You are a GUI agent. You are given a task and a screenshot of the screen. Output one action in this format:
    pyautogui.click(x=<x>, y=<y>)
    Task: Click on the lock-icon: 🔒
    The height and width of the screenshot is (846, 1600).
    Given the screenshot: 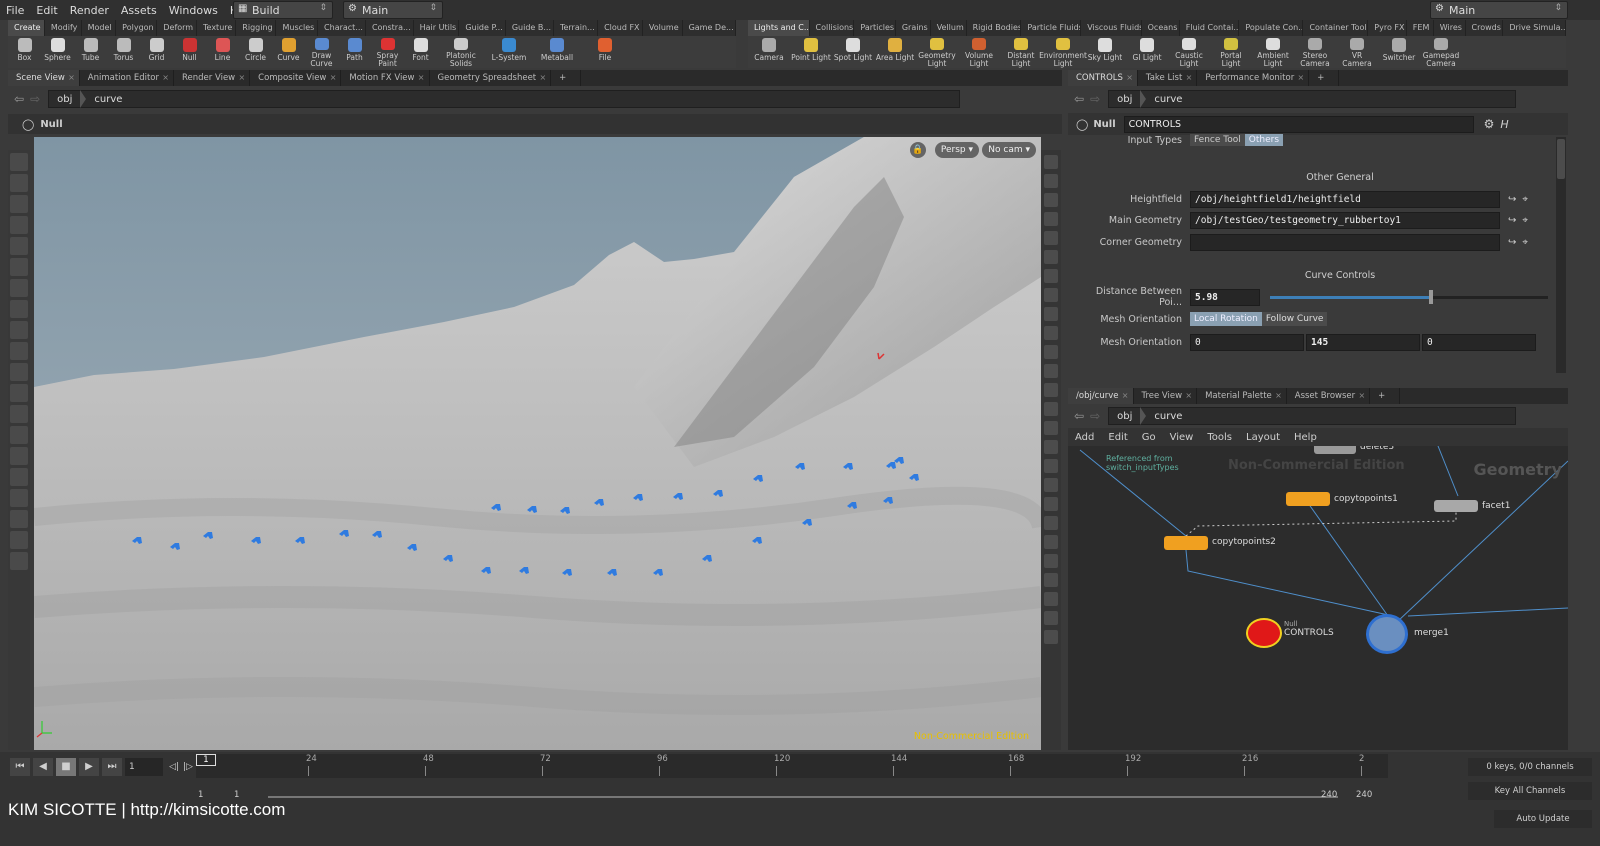 What is the action you would take?
    pyautogui.click(x=918, y=150)
    